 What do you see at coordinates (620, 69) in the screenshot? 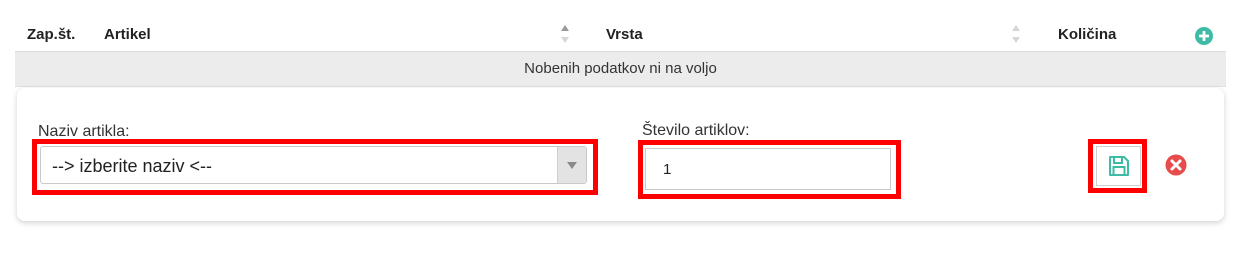
I see `empty-table-message: Nobenih podatkov ni na voljo` at bounding box center [620, 69].